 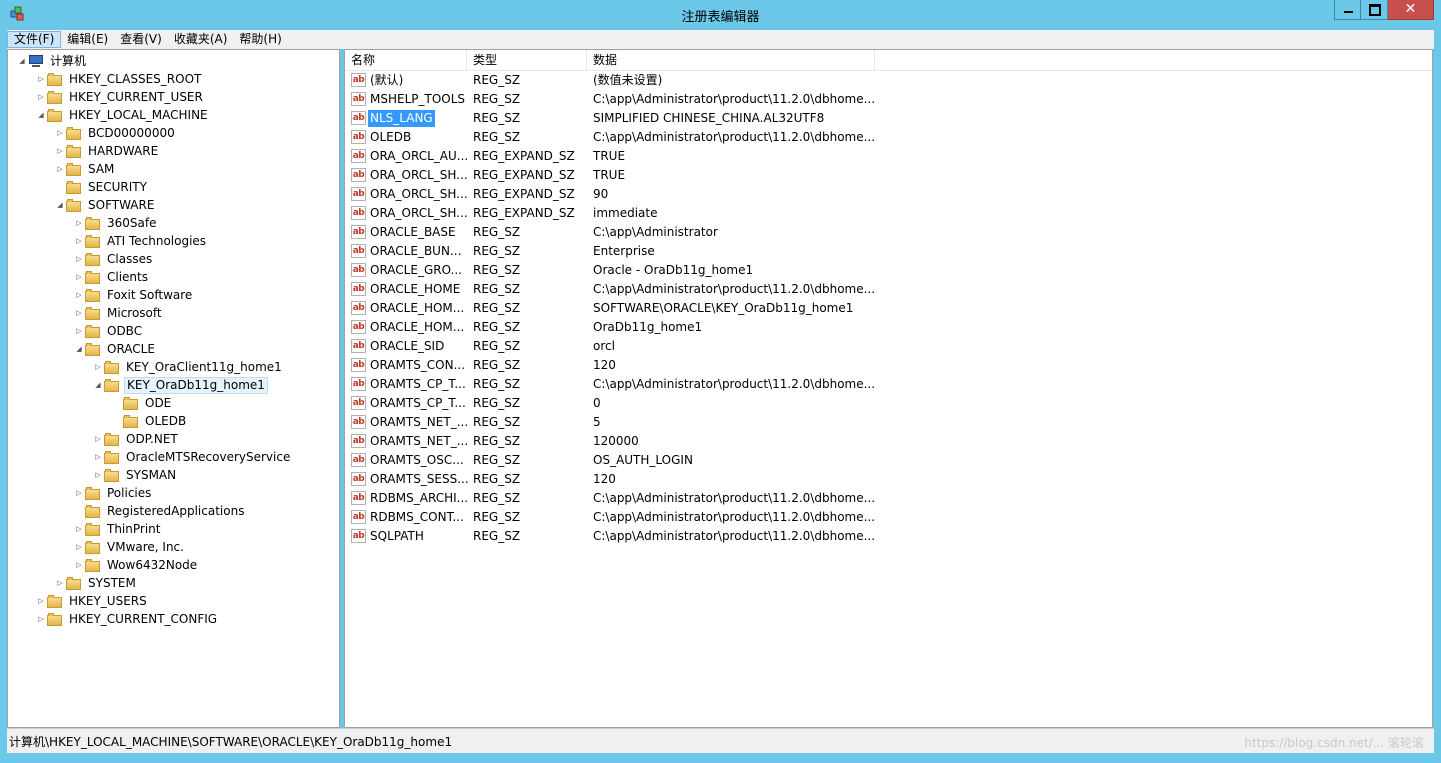 What do you see at coordinates (888, 327) in the screenshot?
I see `value-row: ab ORACLE_HOM... REG_SZ OraDb11g_home1` at bounding box center [888, 327].